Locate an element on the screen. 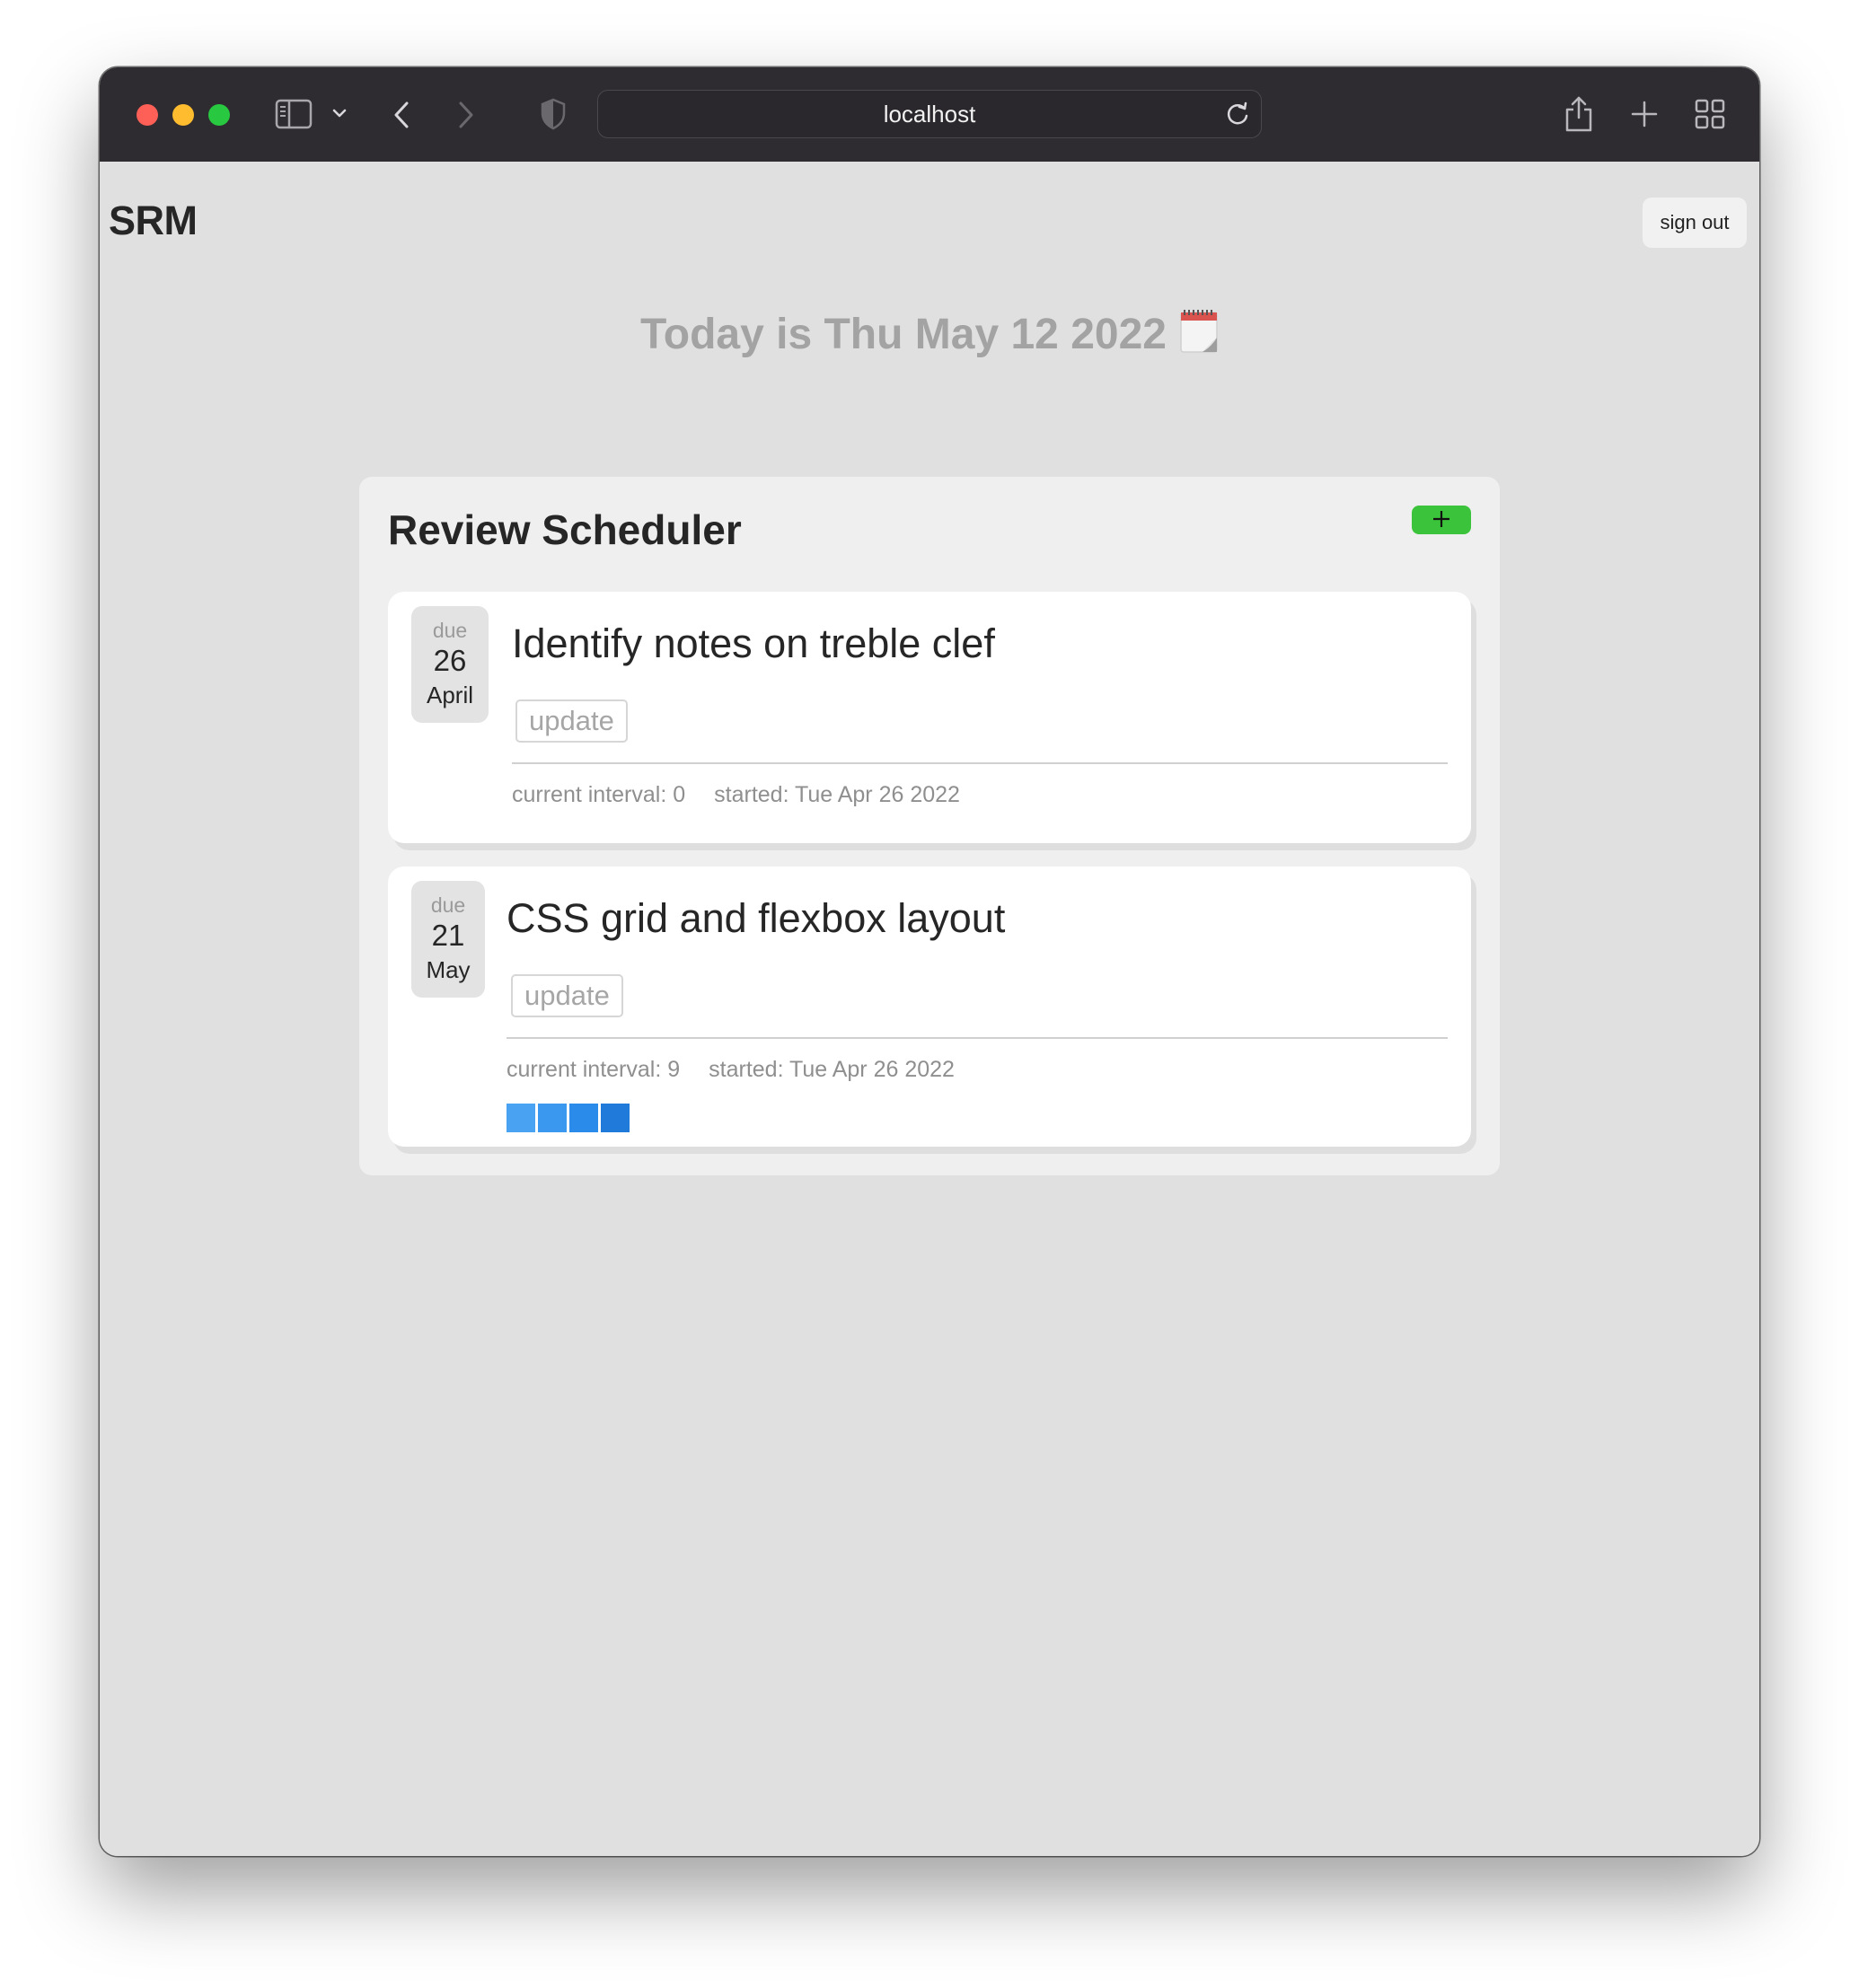 Image resolution: width=1859 pixels, height=1988 pixels. share-icon is located at coordinates (1579, 114).